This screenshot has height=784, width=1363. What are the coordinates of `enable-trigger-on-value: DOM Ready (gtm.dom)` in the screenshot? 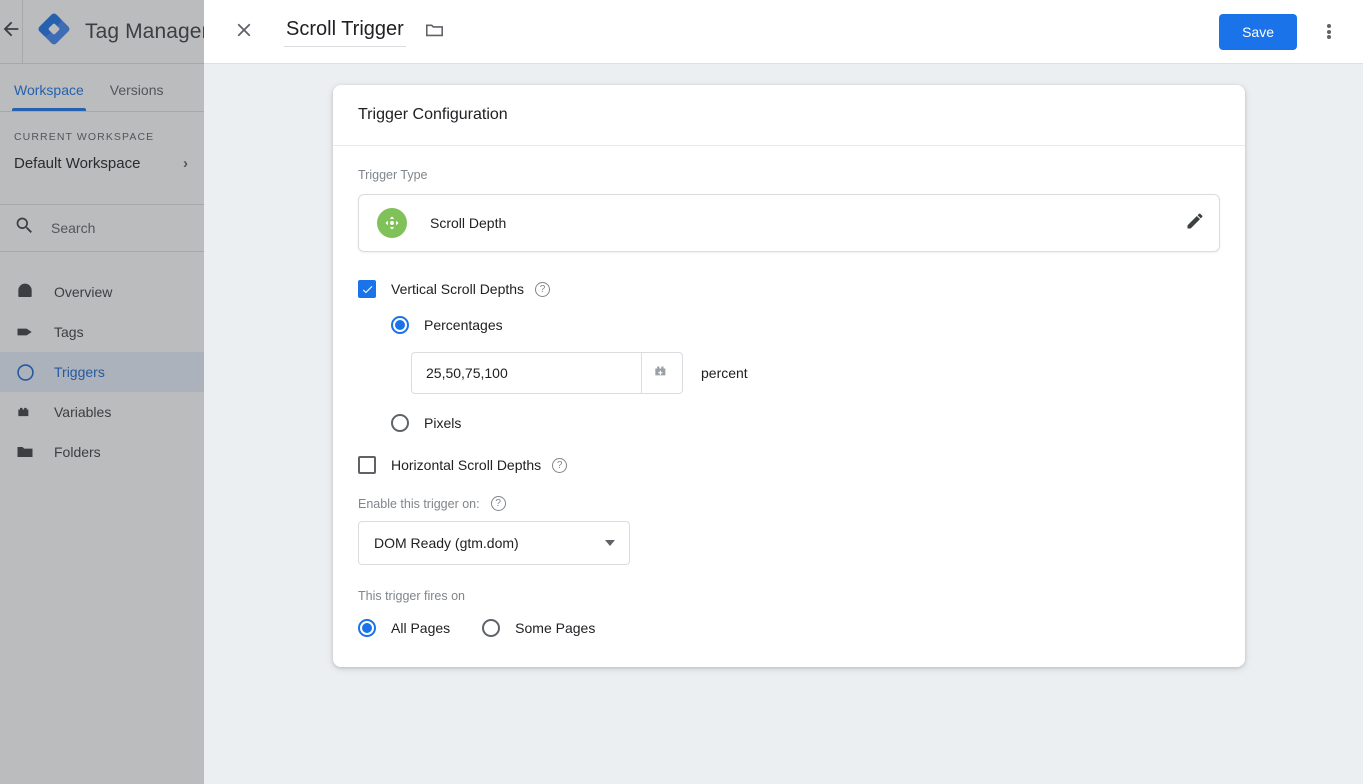 It's located at (446, 543).